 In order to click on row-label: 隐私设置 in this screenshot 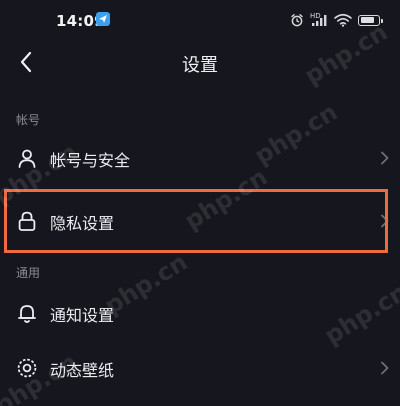, I will do `click(82, 223)`.